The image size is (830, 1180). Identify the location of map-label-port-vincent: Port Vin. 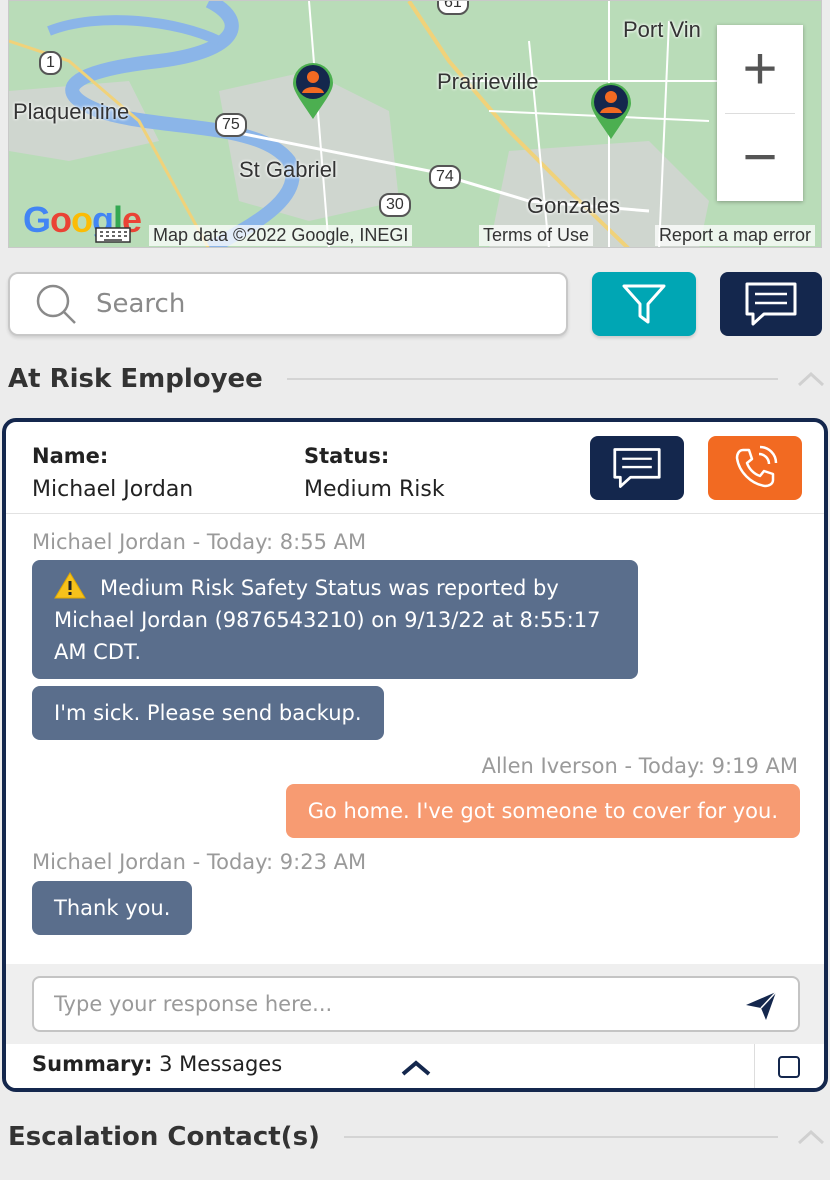
(662, 29).